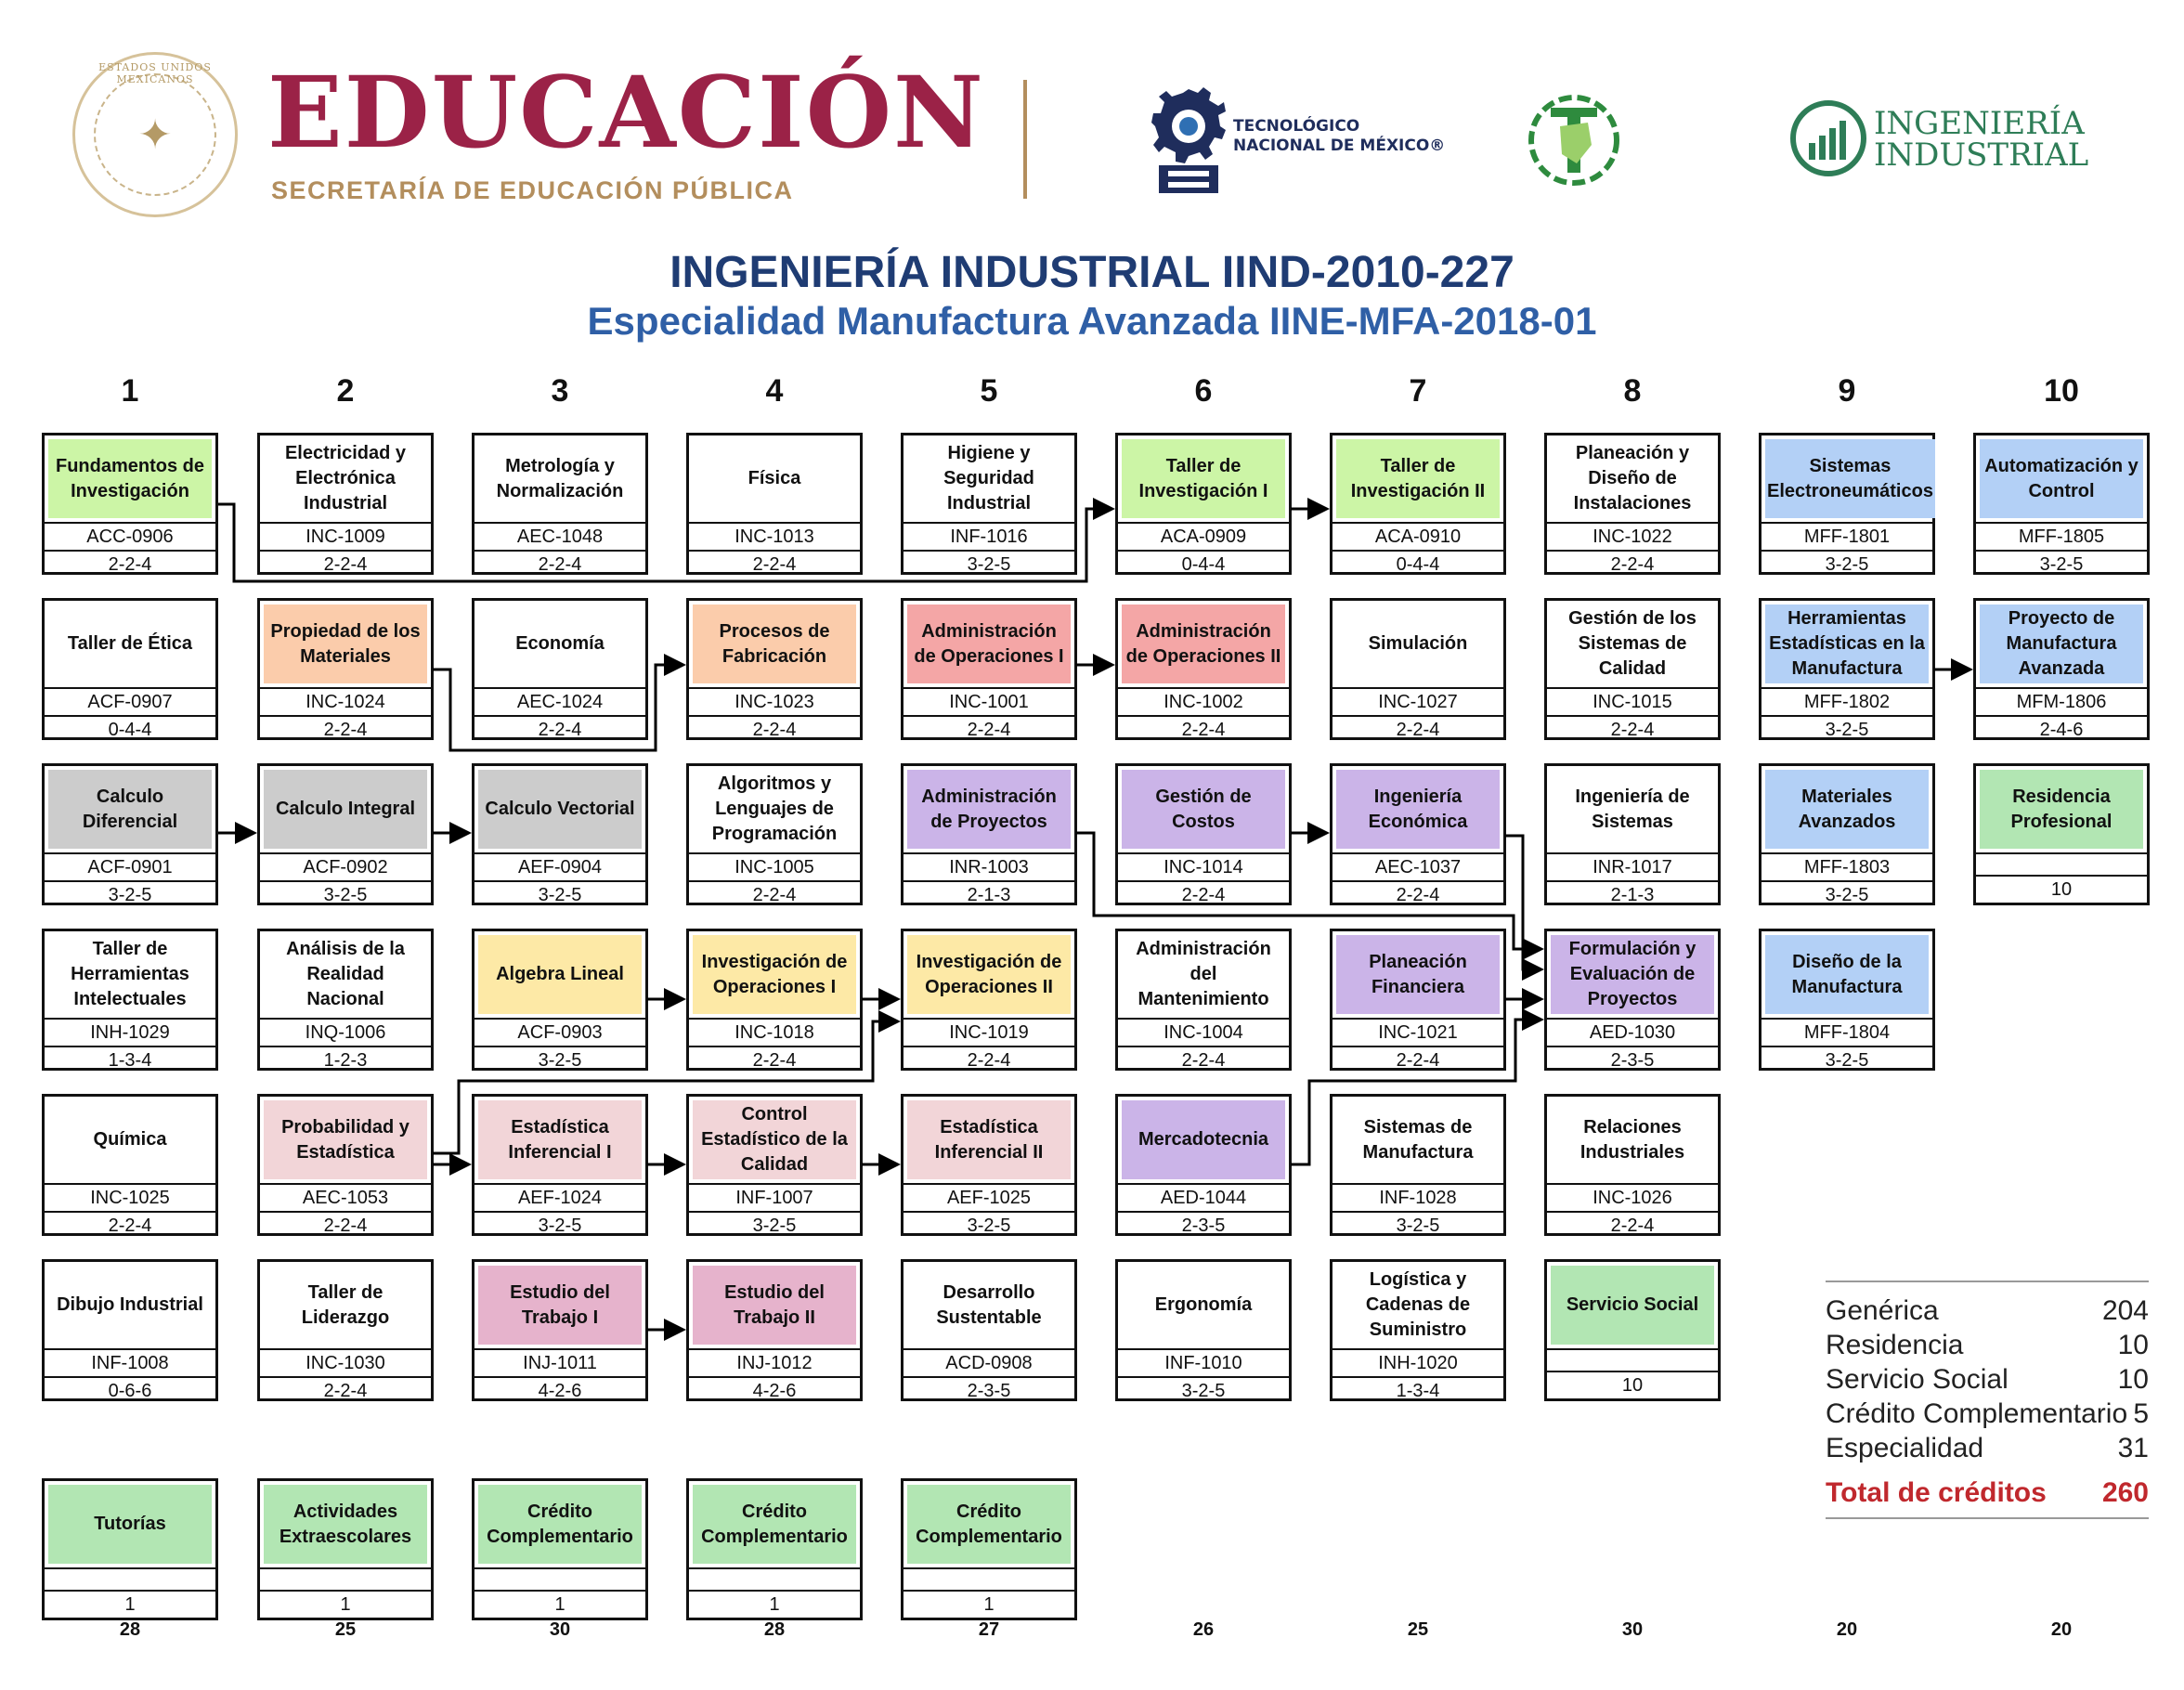 The height and width of the screenshot is (1690, 2184). I want to click on summary-bottom-rule, so click(1987, 1518).